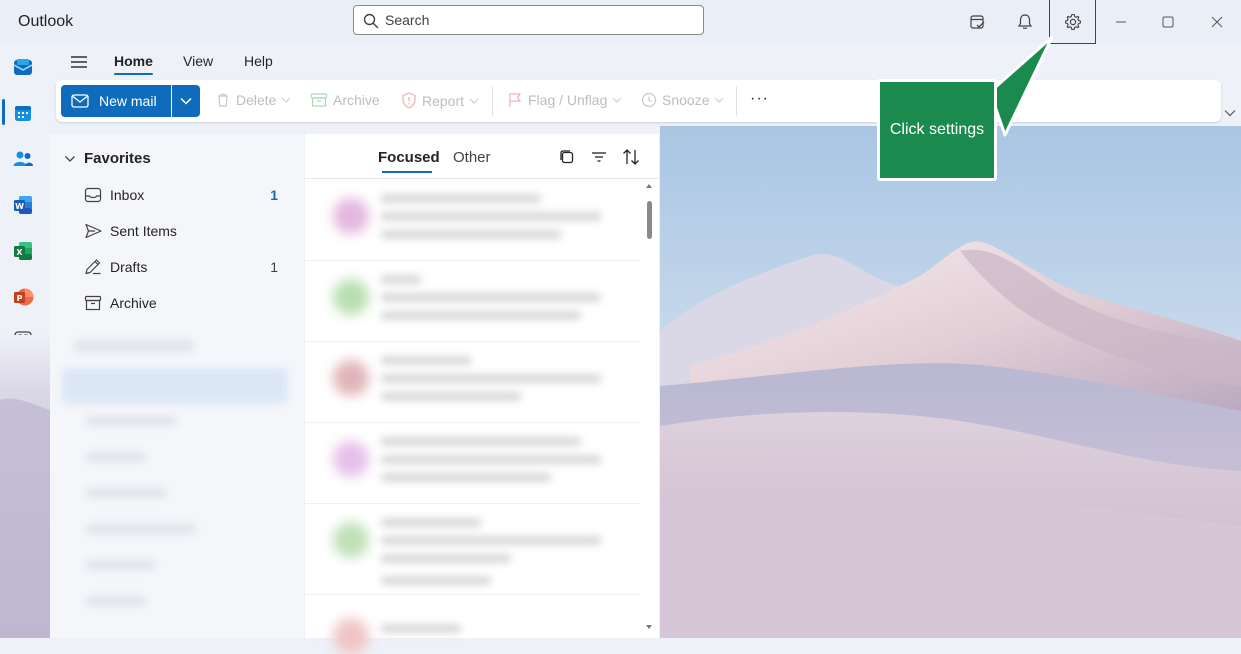  I want to click on rail-calendar, so click(23, 113).